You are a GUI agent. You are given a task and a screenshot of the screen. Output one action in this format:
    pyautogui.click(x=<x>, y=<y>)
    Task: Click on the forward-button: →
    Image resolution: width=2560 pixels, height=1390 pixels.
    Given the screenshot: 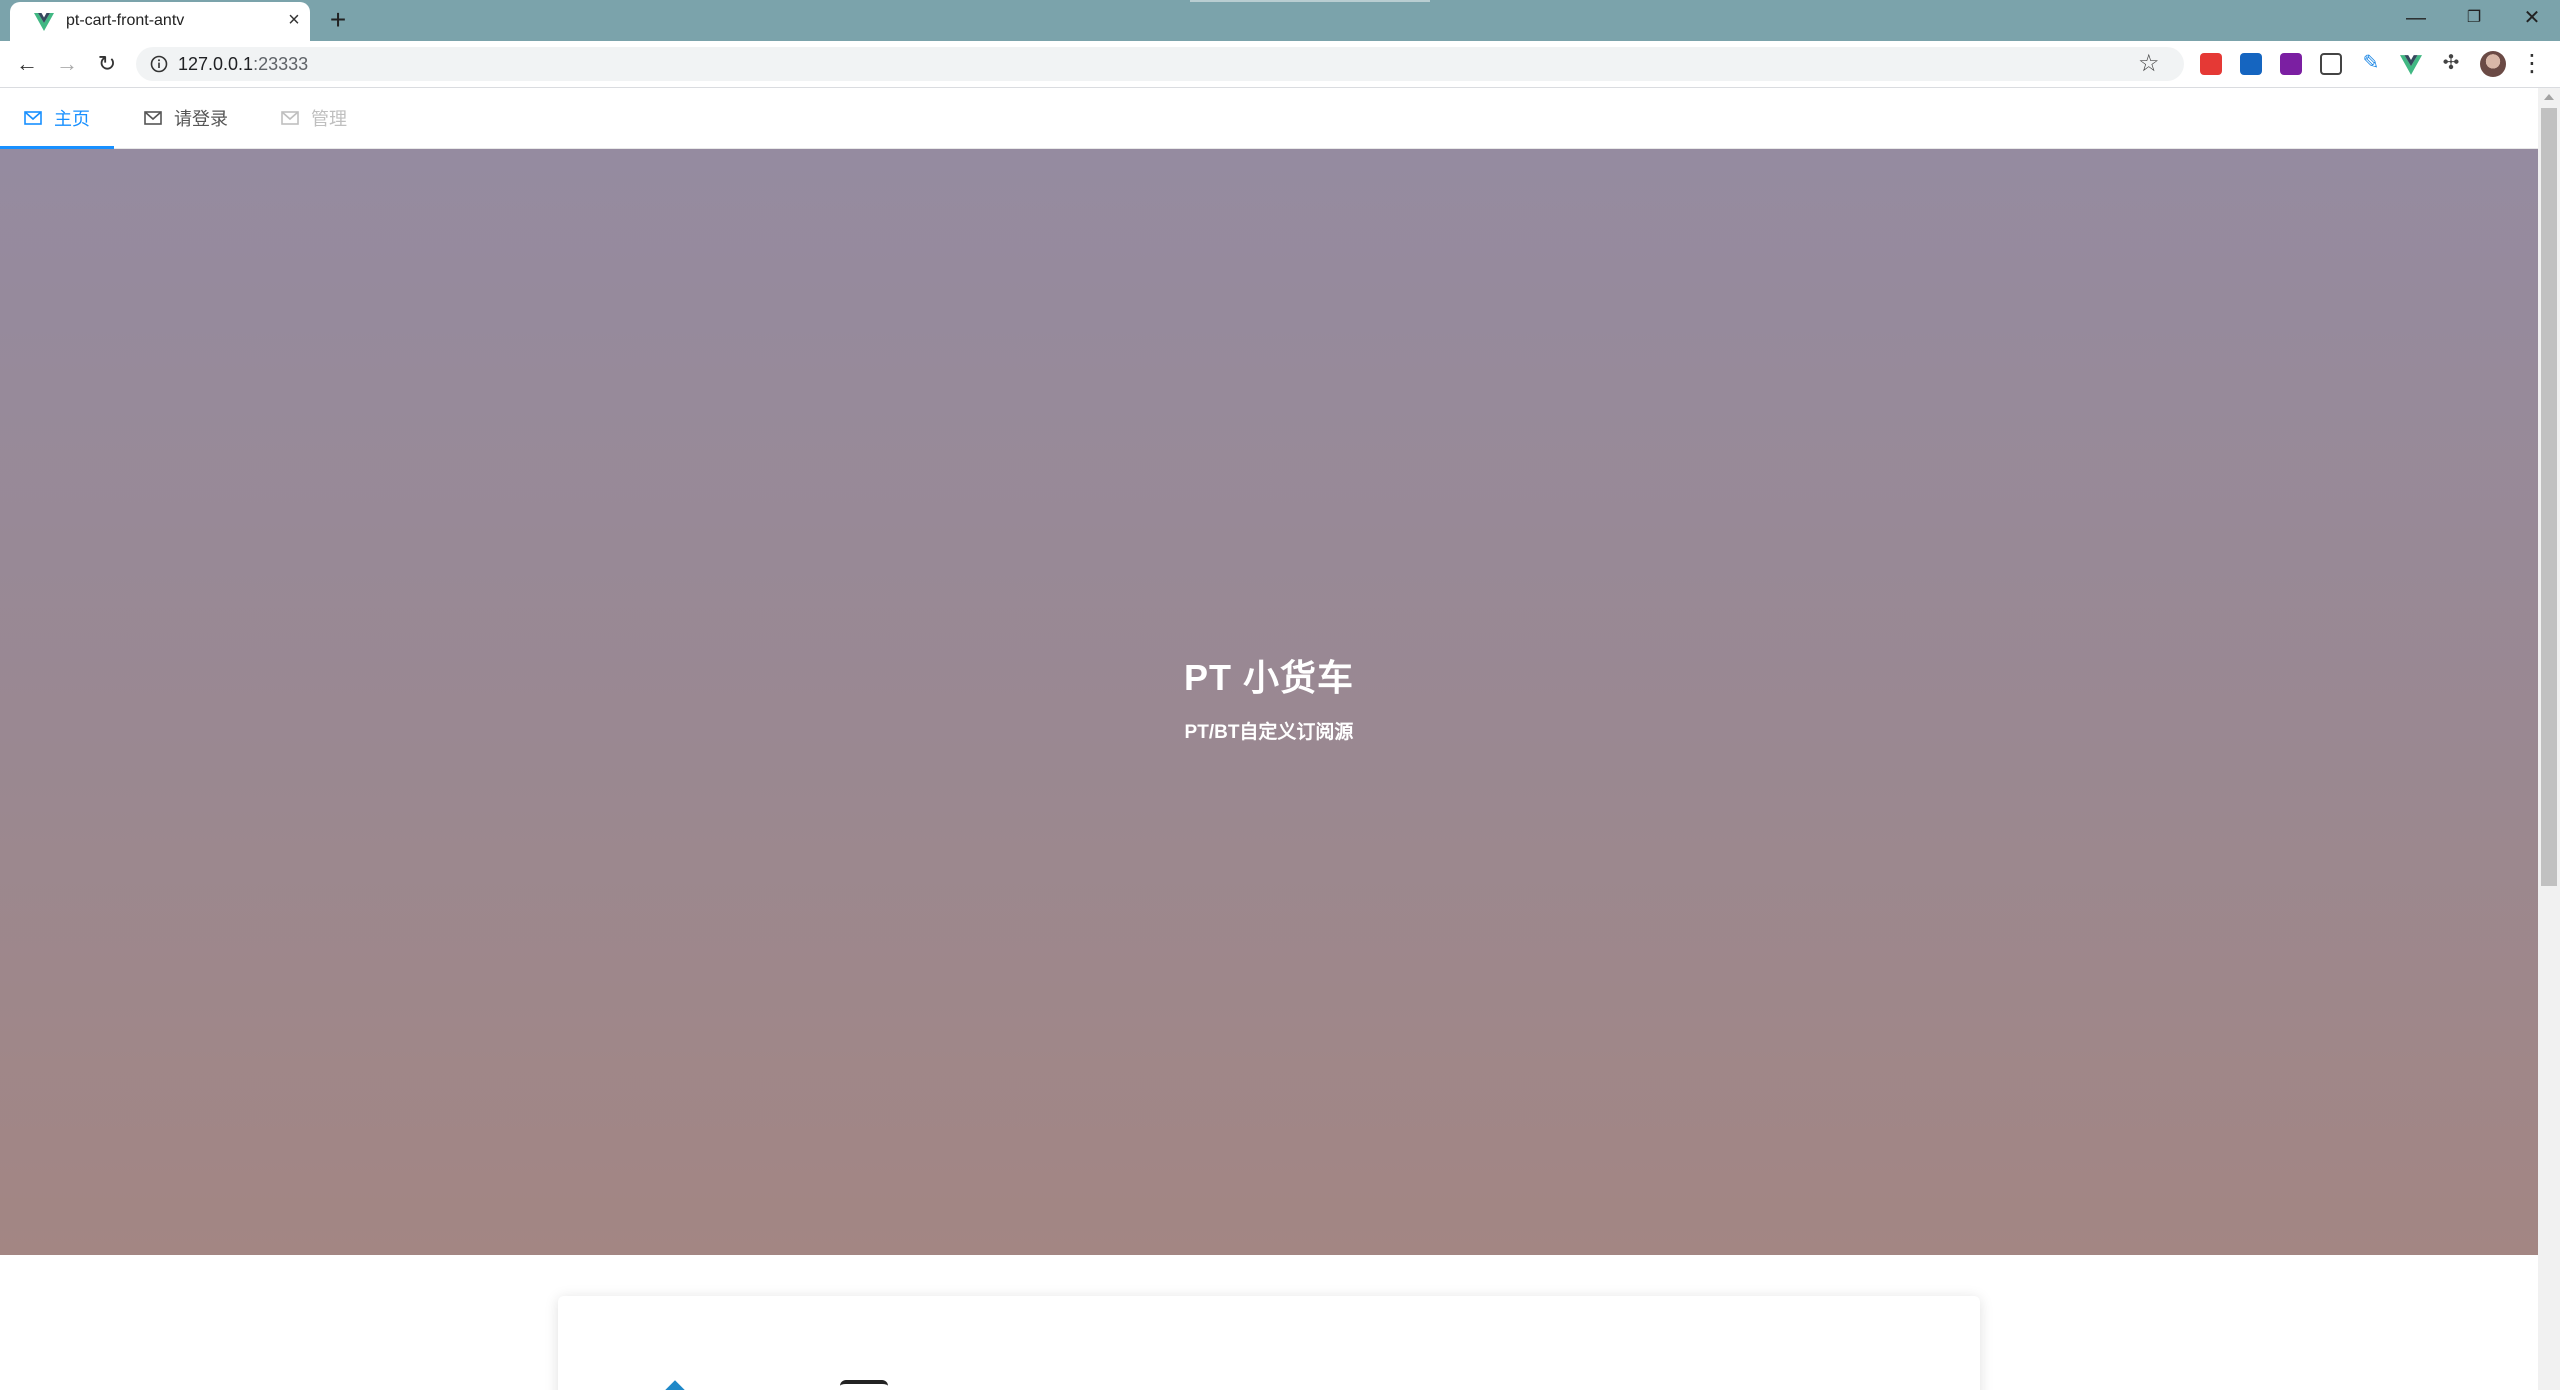 What is the action you would take?
    pyautogui.click(x=67, y=64)
    